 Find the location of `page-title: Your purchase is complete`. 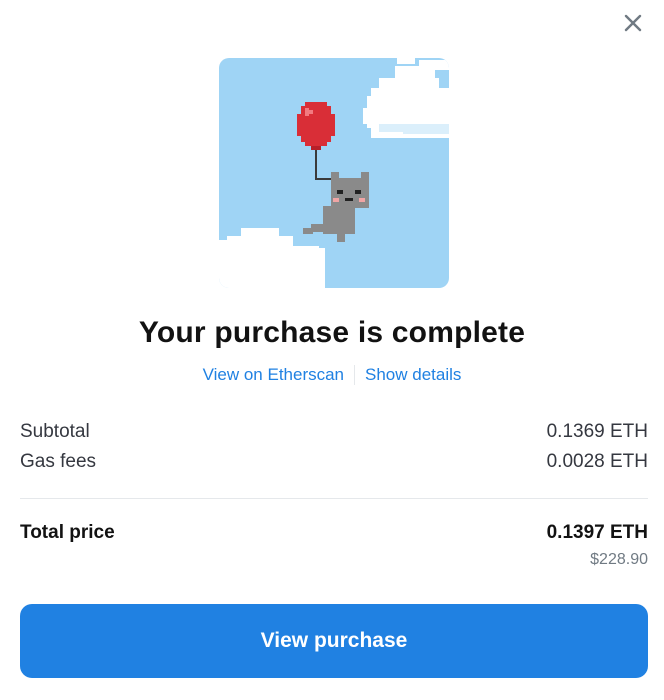

page-title: Your purchase is complete is located at coordinates (332, 332).